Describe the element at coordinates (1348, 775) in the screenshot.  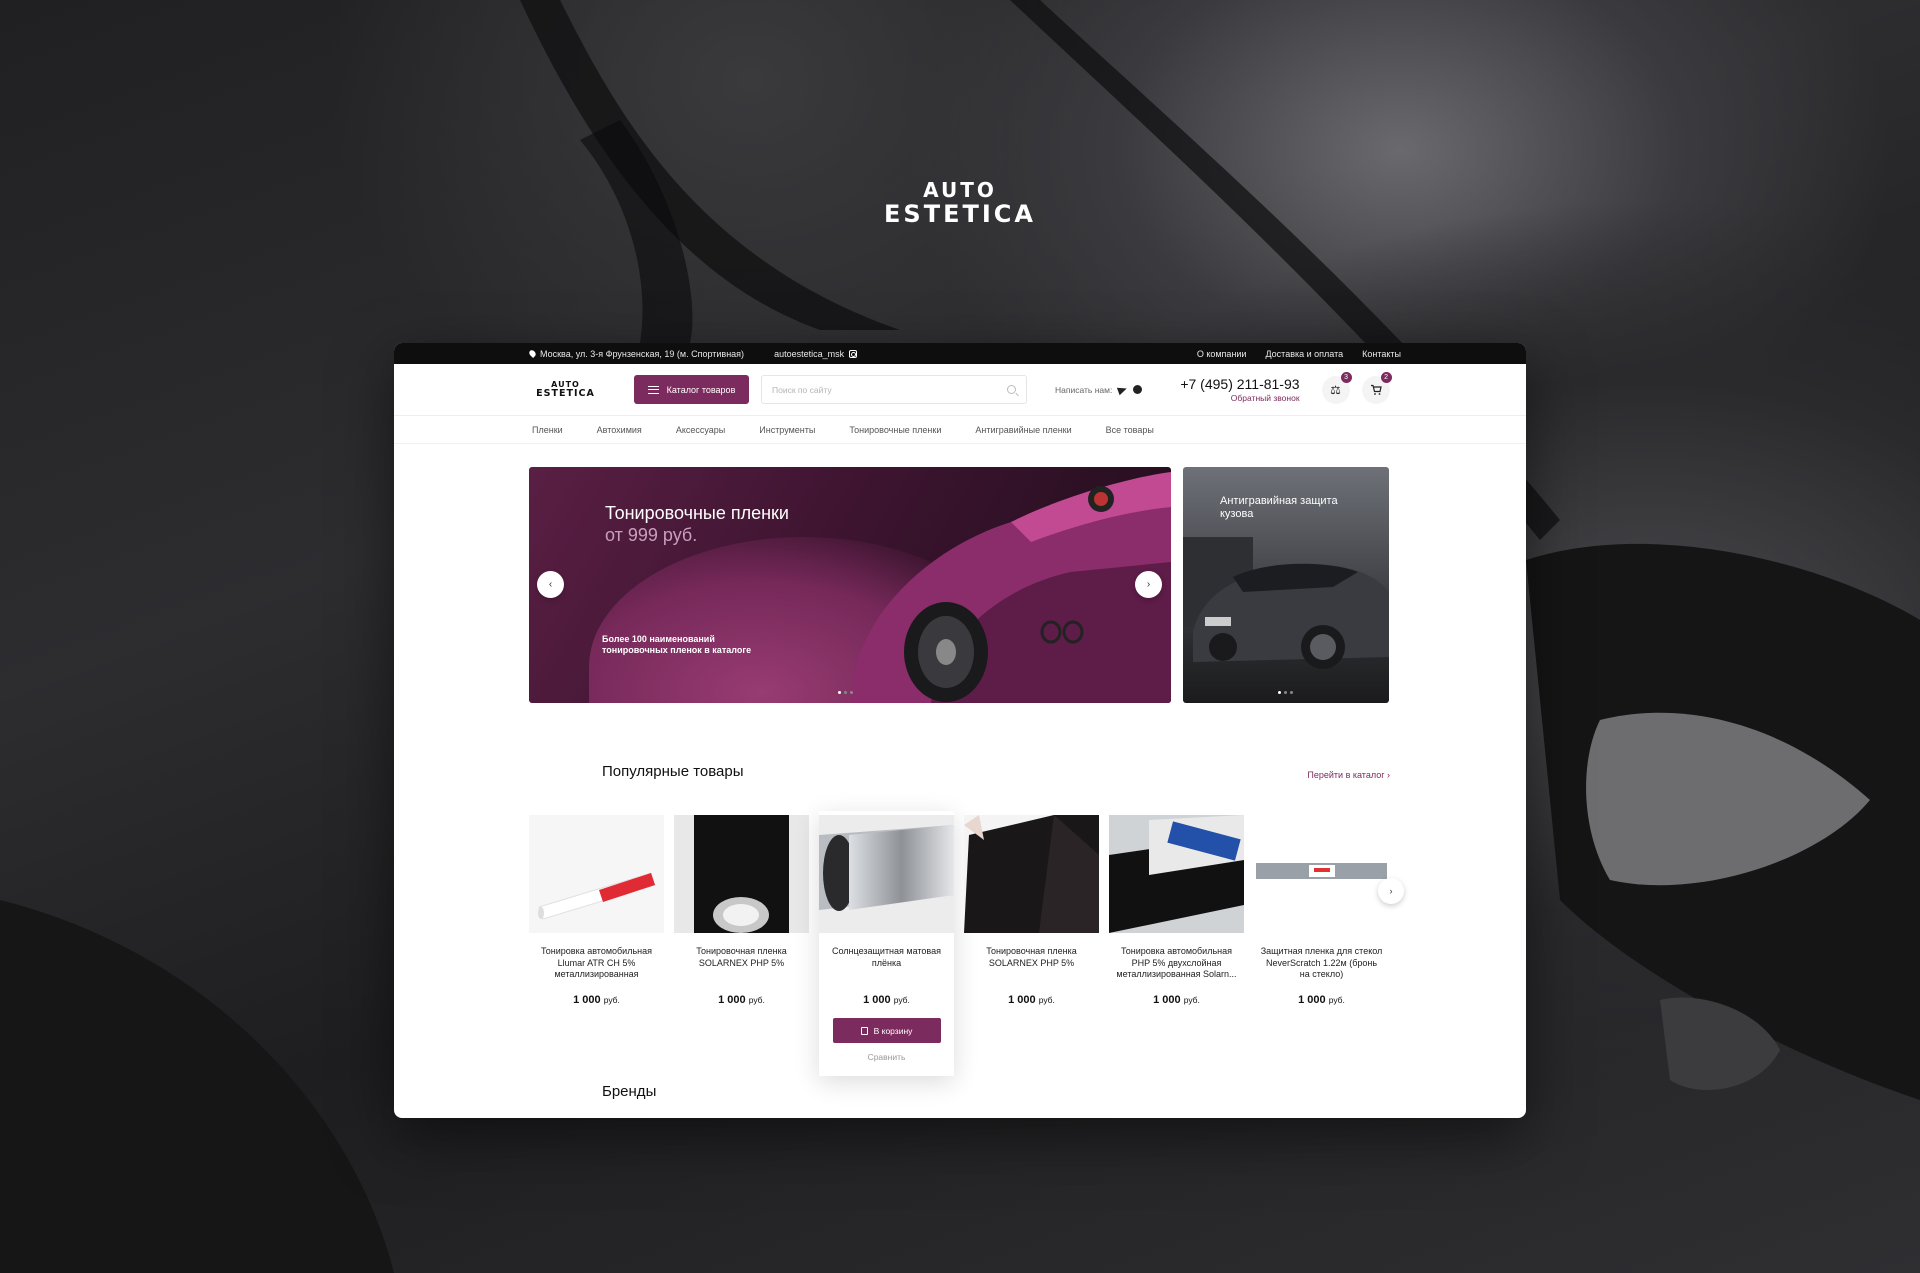
I see `to-catalog-link: Перейти в каталог ›` at that location.